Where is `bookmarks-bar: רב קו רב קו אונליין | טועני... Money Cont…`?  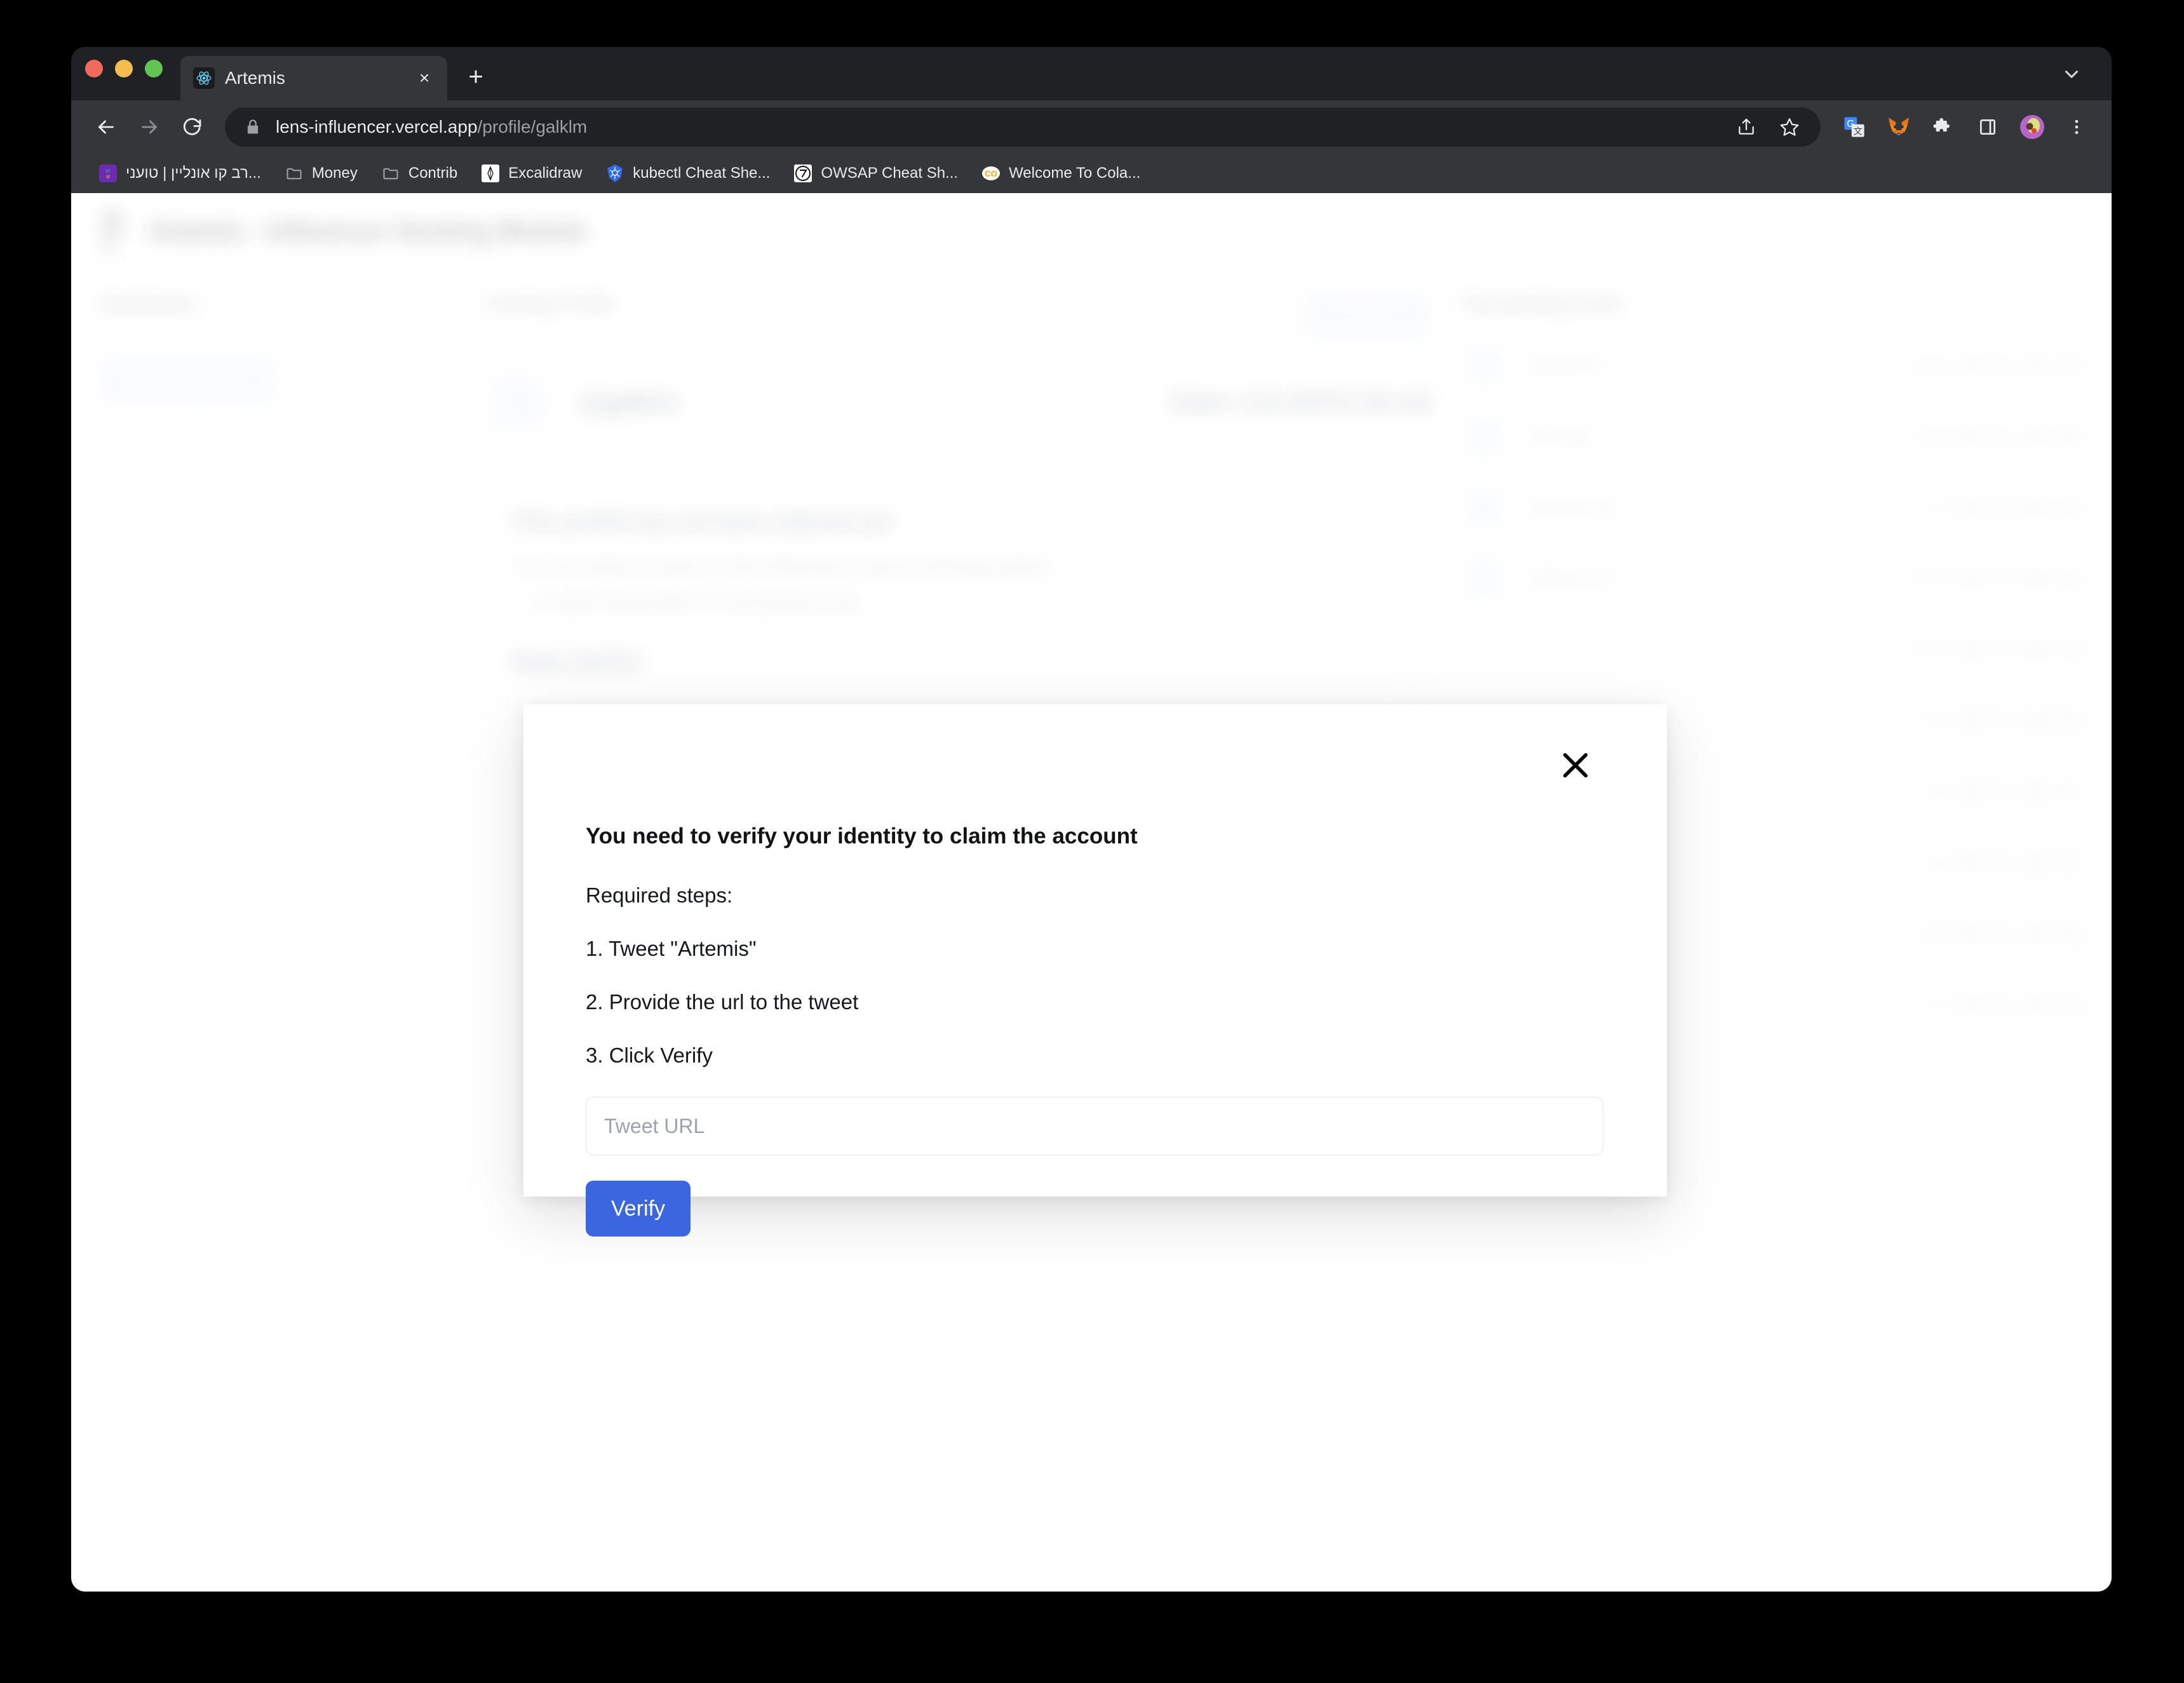 bookmarks-bar: רב קו רב קו אונליין | טועני... Money Cont… is located at coordinates (1091, 173).